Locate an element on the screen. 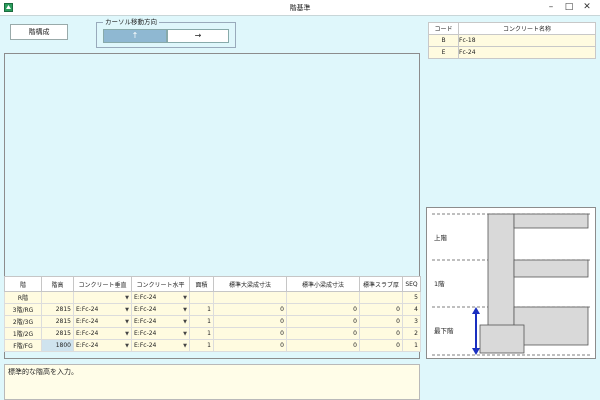 The height and width of the screenshot is (400, 600). floor-cell: R階 is located at coordinates (23, 297).